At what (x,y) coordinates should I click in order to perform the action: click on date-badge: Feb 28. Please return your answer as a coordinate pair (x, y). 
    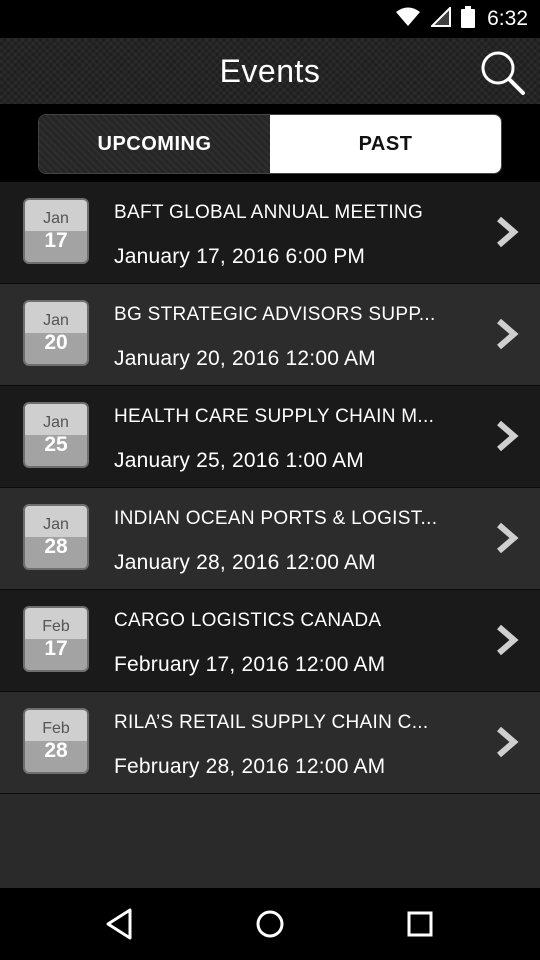
    Looking at the image, I should click on (56, 741).